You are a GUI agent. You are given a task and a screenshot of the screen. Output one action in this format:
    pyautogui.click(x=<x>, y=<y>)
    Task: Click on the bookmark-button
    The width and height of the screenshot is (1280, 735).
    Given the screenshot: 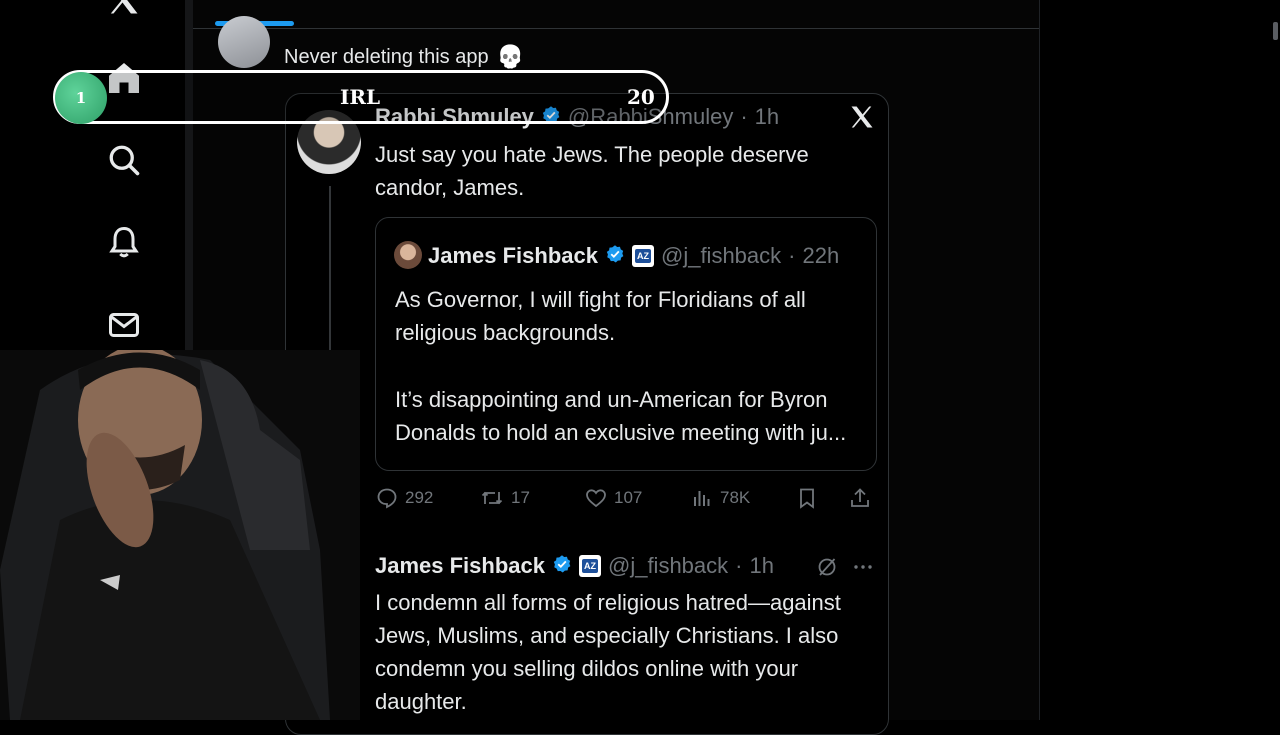 What is the action you would take?
    pyautogui.click(x=807, y=498)
    